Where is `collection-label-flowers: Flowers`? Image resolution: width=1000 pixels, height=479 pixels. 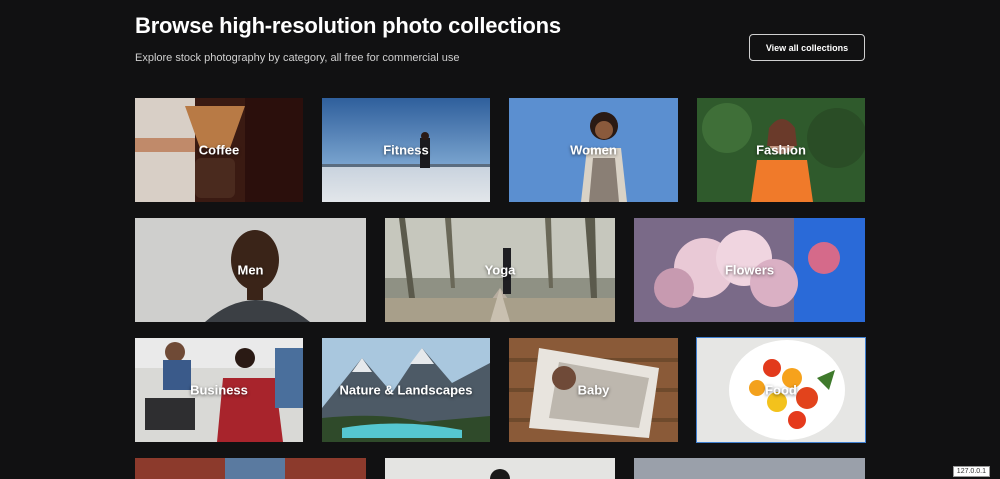
collection-label-flowers: Flowers is located at coordinates (749, 270).